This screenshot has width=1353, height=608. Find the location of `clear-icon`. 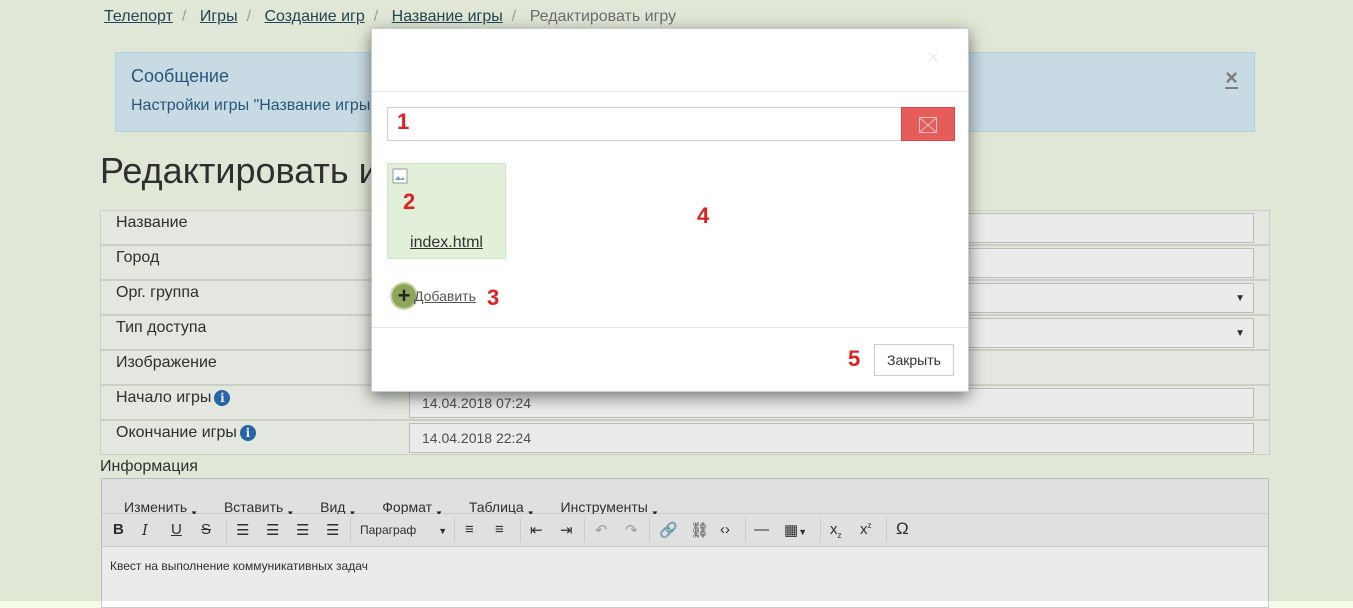

clear-icon is located at coordinates (928, 125).